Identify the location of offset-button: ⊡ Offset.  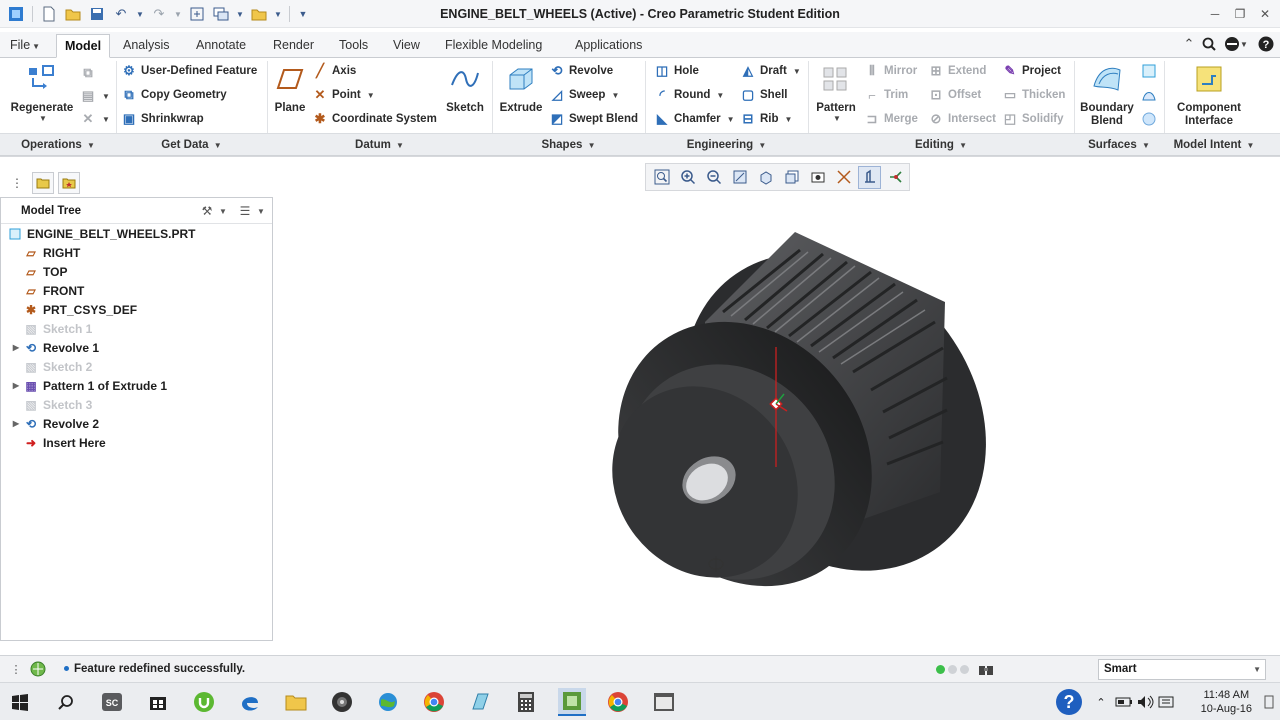
(955, 95).